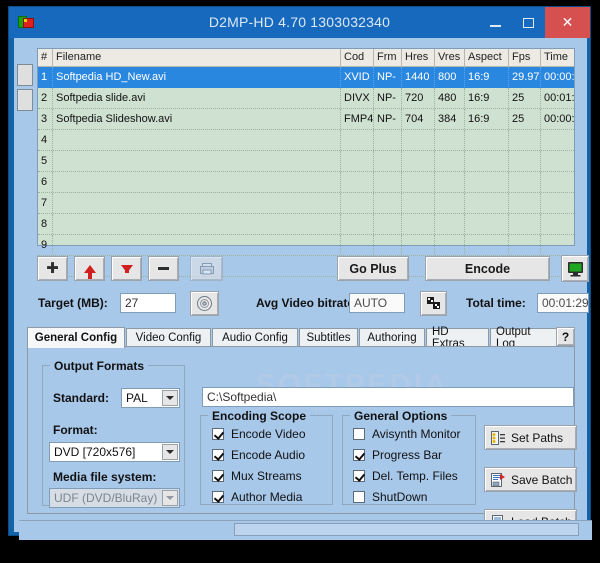  Describe the element at coordinates (406, 434) in the screenshot. I see `checkbox-avisynth-monitor: Avisynth Monitor` at that location.